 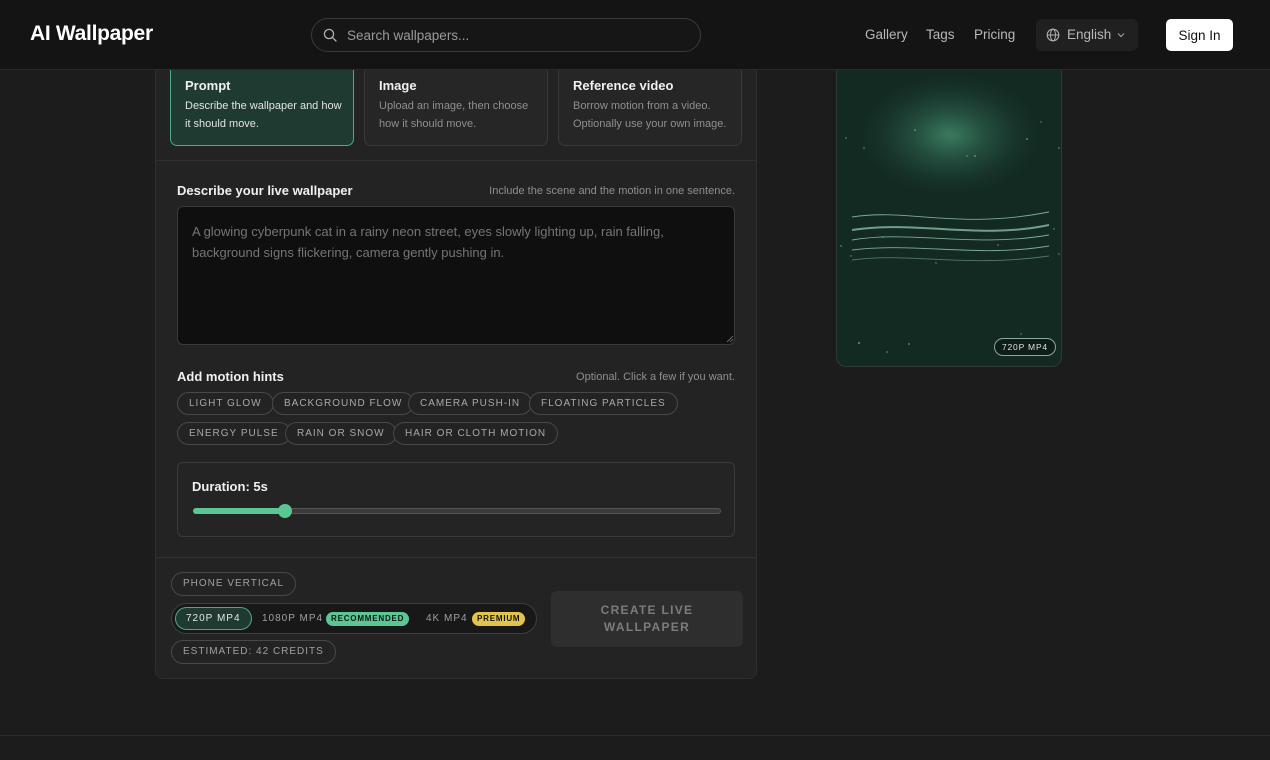 I want to click on describe-label: Describe your live wallpaper, so click(x=265, y=190).